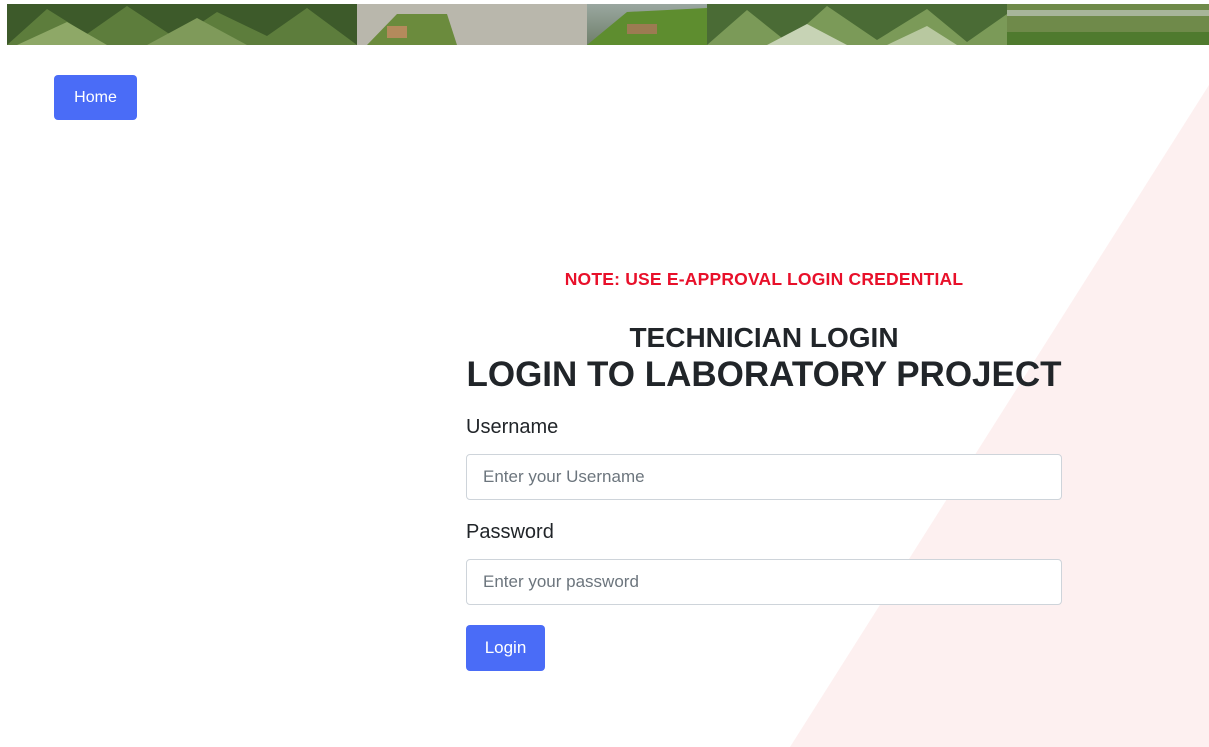 This screenshot has height=747, width=1209. Describe the element at coordinates (764, 477) in the screenshot. I see `username-input` at that location.